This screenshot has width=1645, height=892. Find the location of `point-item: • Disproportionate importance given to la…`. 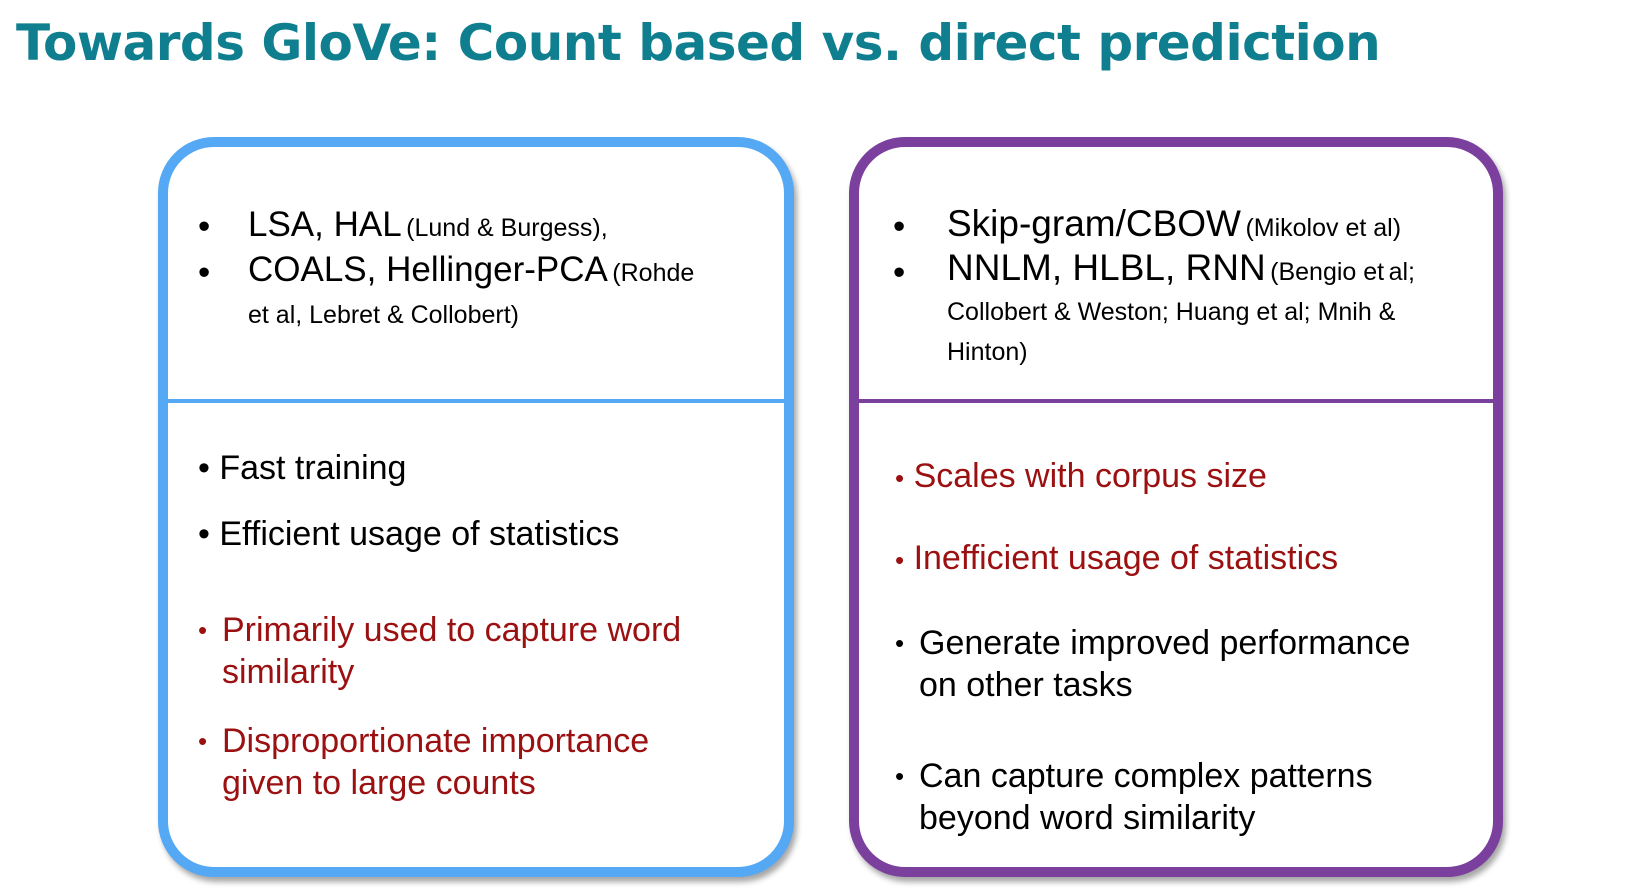

point-item: • Disproportionate importance given to la… is located at coordinates (458, 762).